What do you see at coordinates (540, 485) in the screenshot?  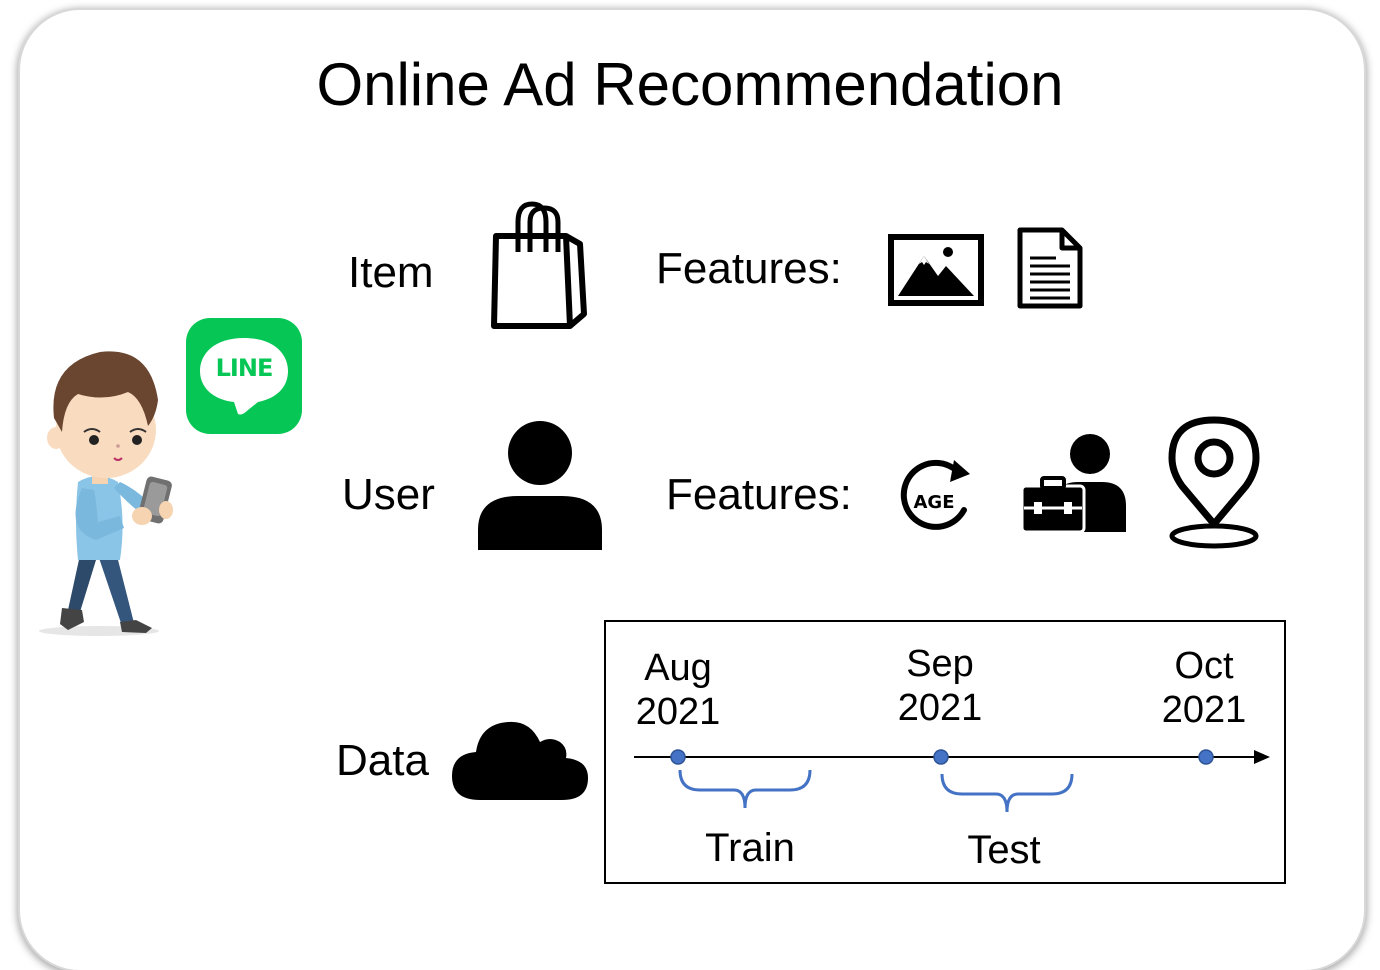 I see `user-icon` at bounding box center [540, 485].